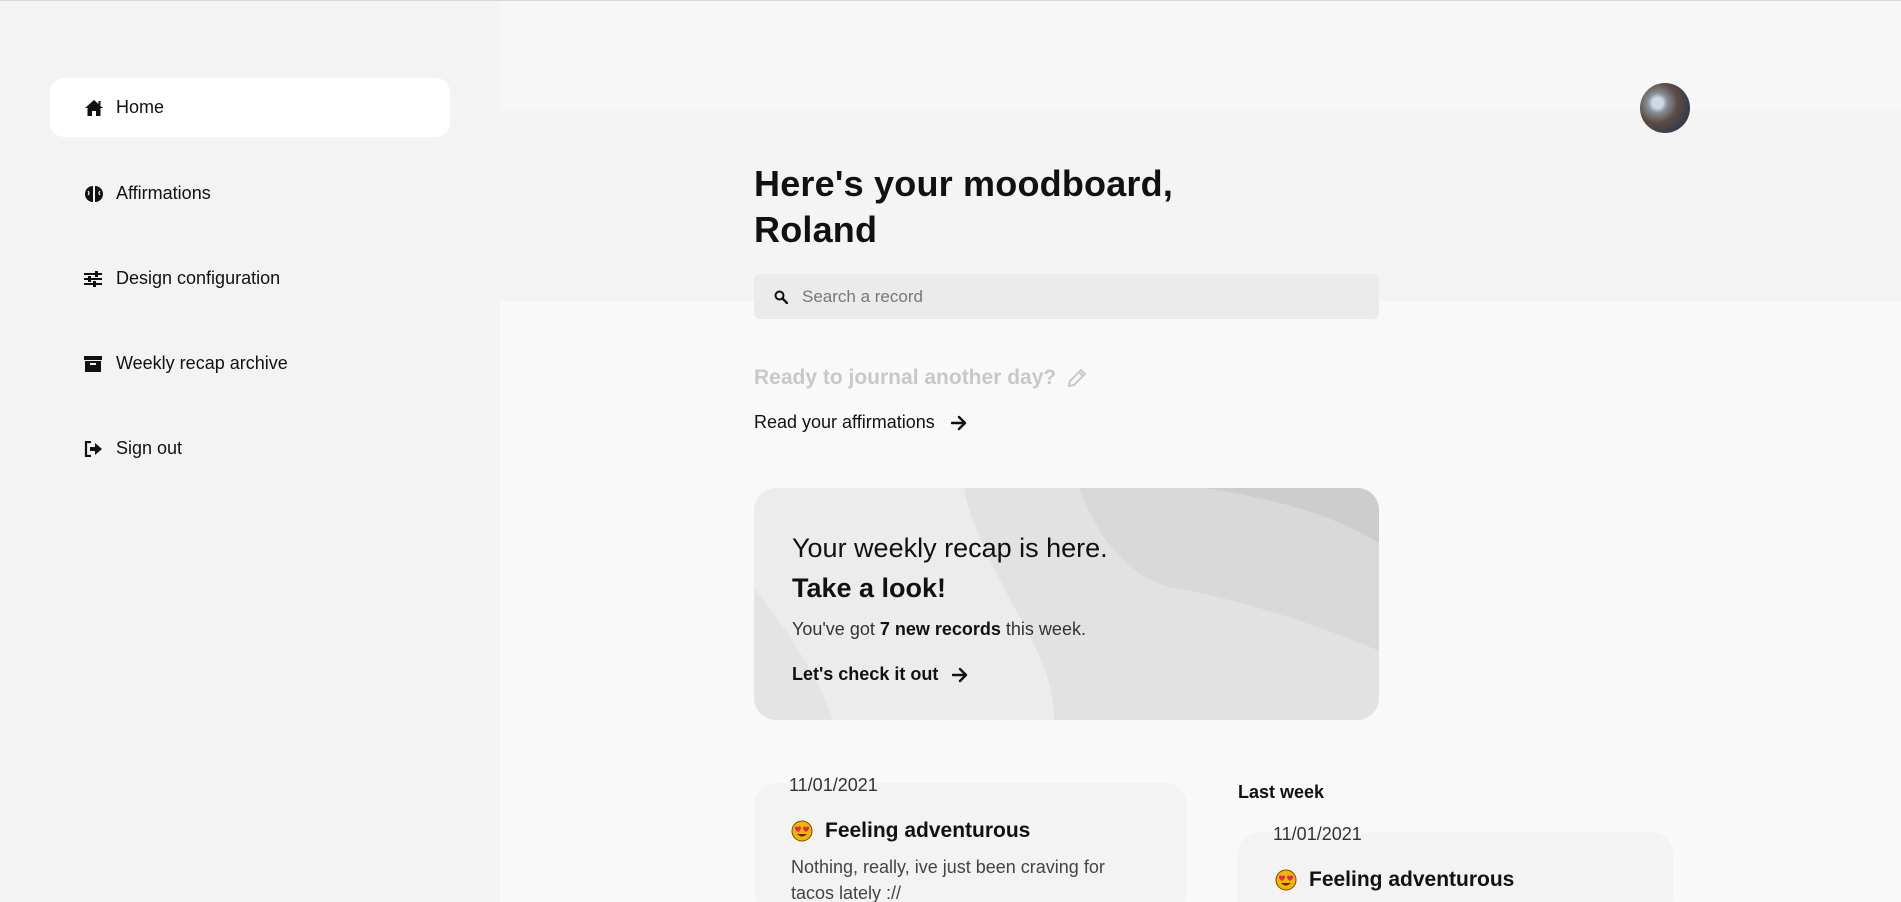 This screenshot has height=902, width=1901. What do you see at coordinates (781, 297) in the screenshot?
I see `search-icon` at bounding box center [781, 297].